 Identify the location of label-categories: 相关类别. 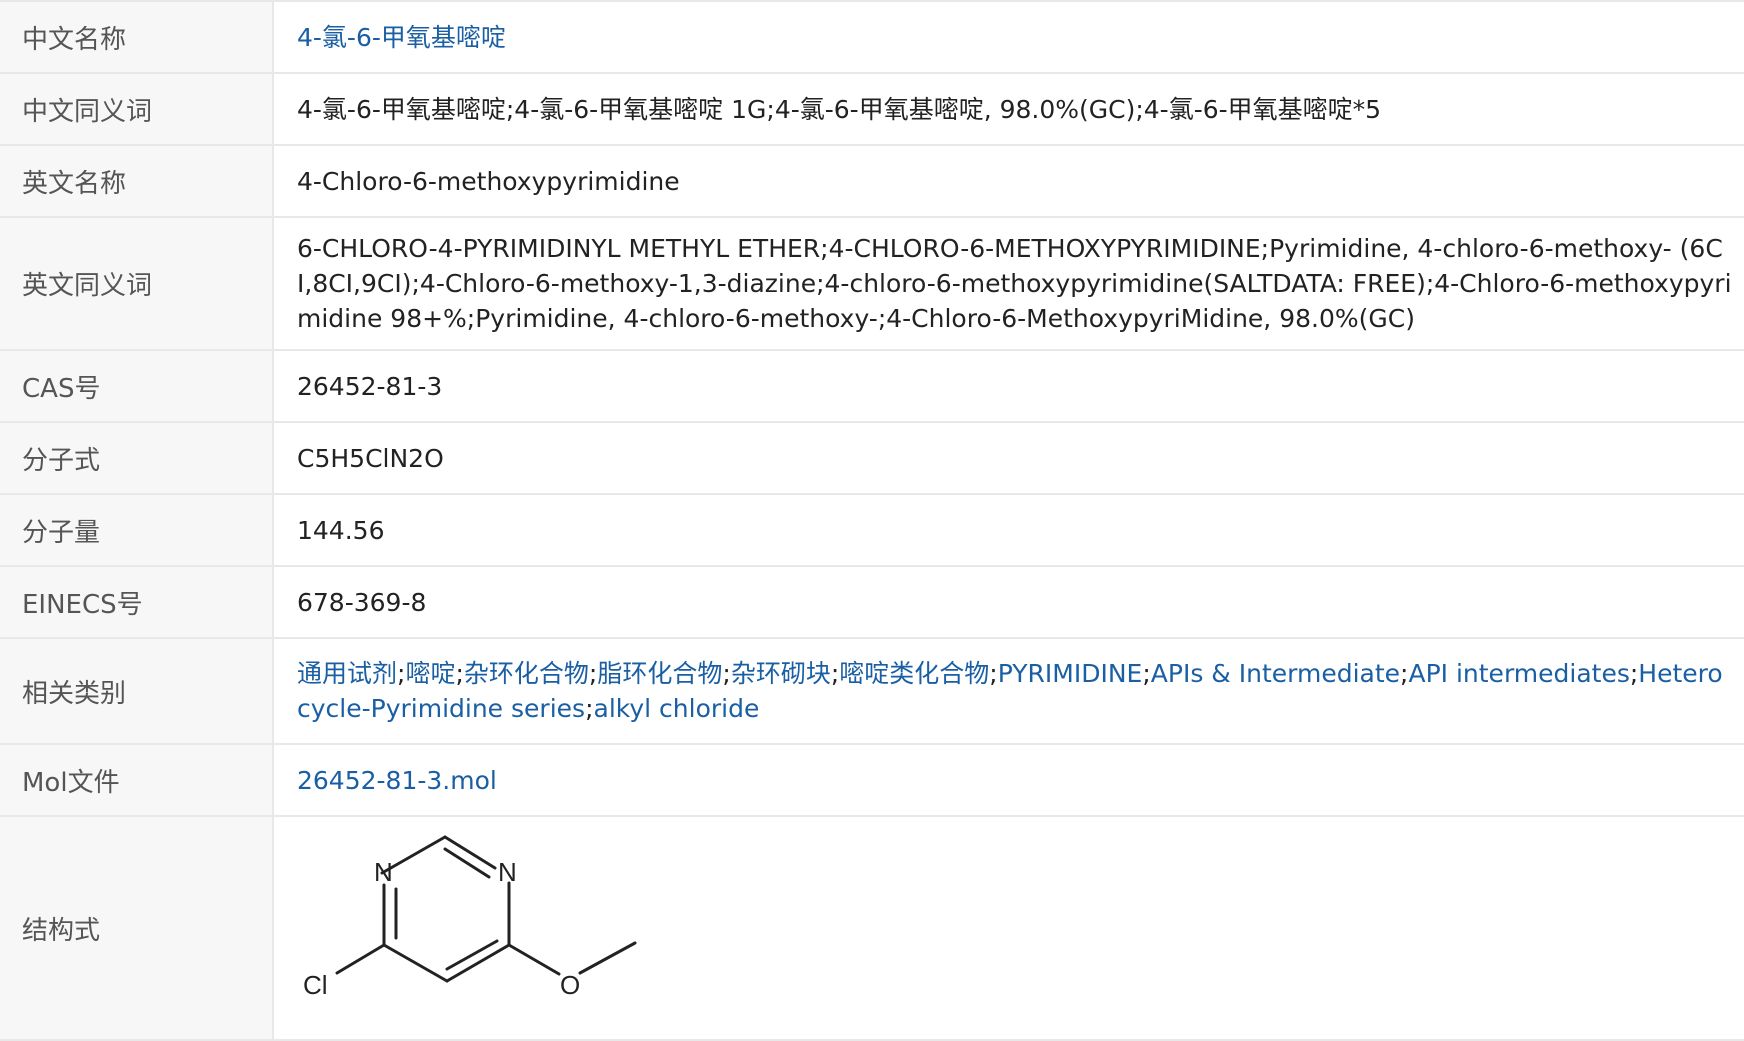
(137, 691).